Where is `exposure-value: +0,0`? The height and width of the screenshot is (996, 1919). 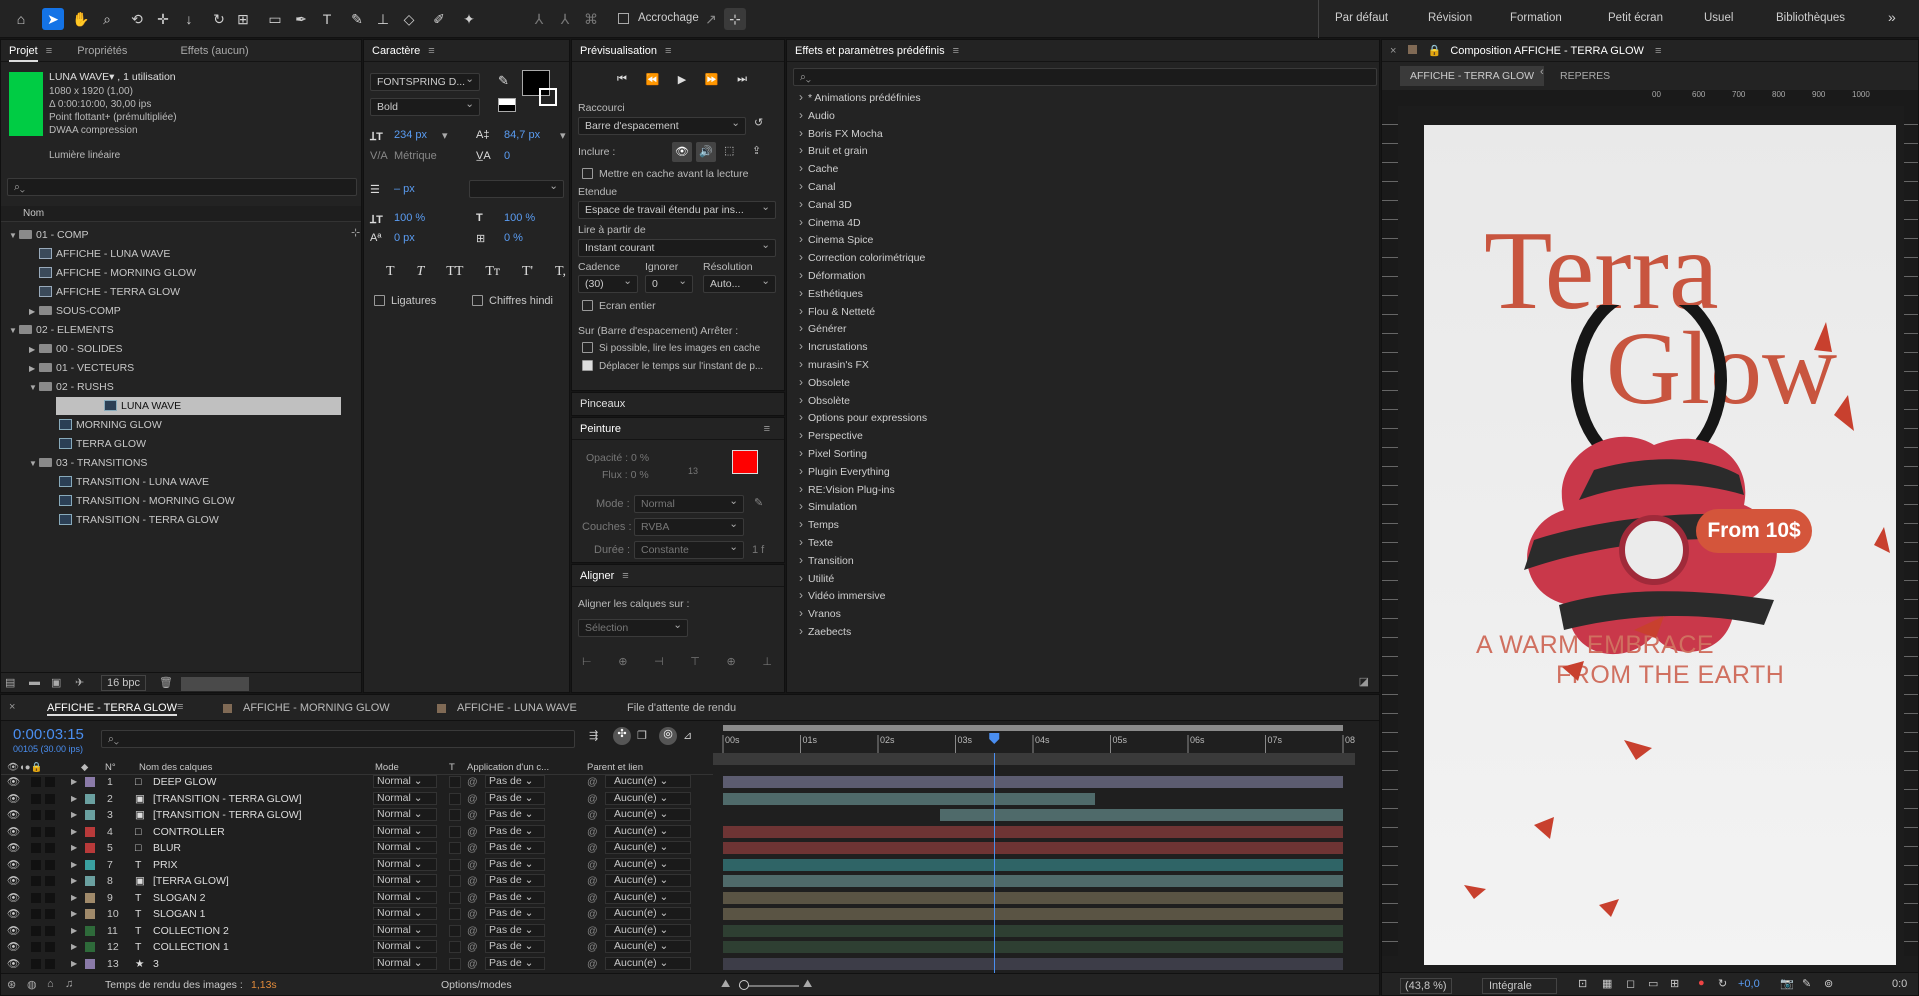 exposure-value: +0,0 is located at coordinates (1749, 984).